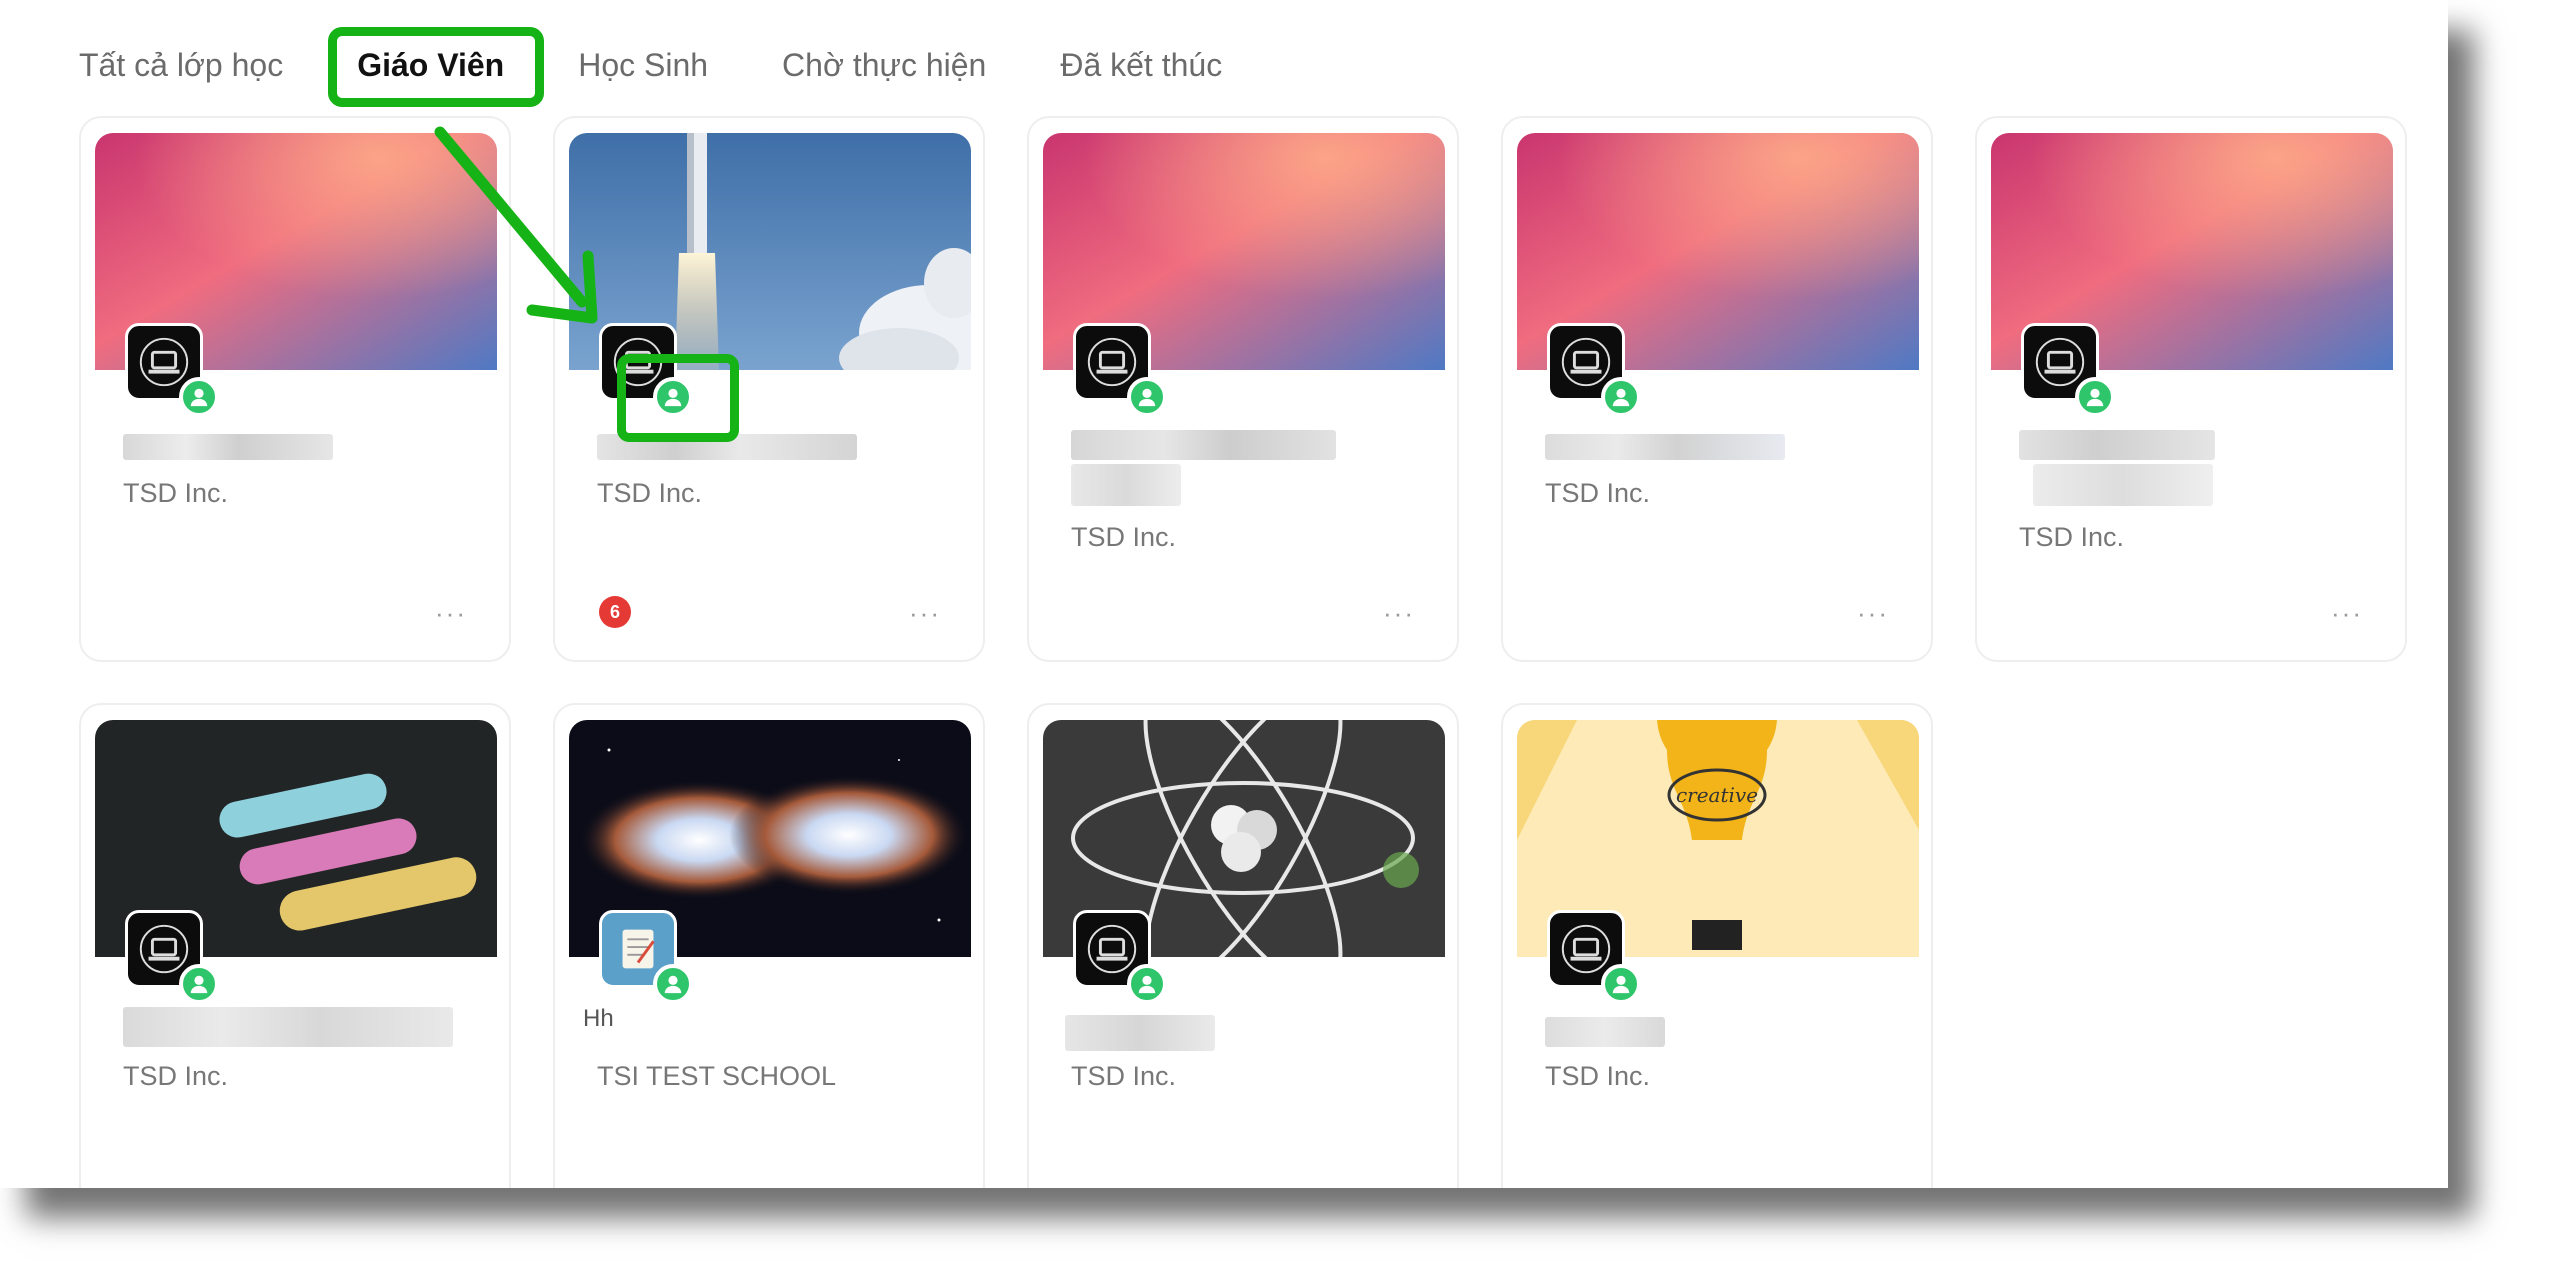  Describe the element at coordinates (615, 612) in the screenshot. I see `notification-count-badge: 6` at that location.